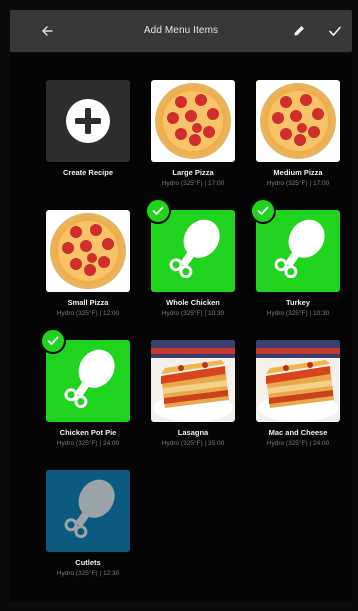 Image resolution: width=358 pixels, height=611 pixels. I want to click on create-recipe-tile: Create Recipe, so click(88, 130).